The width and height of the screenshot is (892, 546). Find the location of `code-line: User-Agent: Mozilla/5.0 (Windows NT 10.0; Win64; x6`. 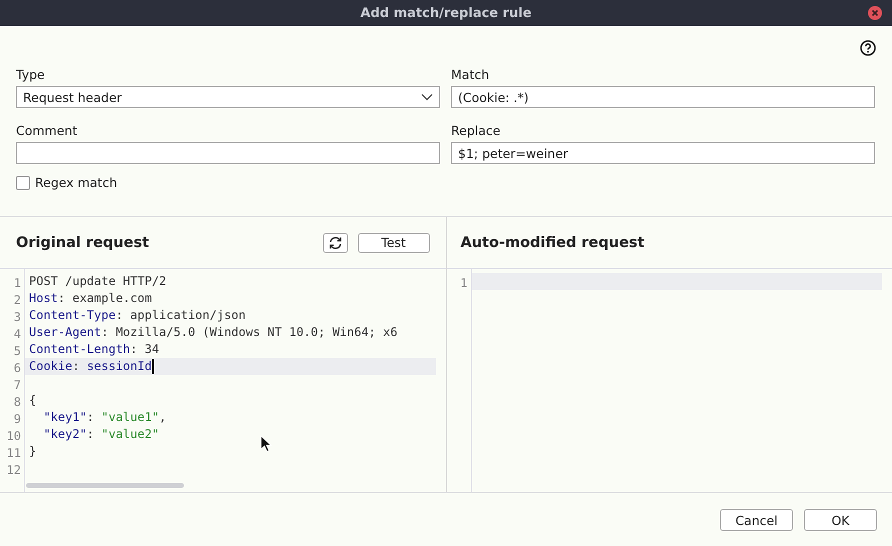

code-line: User-Agent: Mozilla/5.0 (Windows NT 10.0; Win64; x6 is located at coordinates (213, 332).